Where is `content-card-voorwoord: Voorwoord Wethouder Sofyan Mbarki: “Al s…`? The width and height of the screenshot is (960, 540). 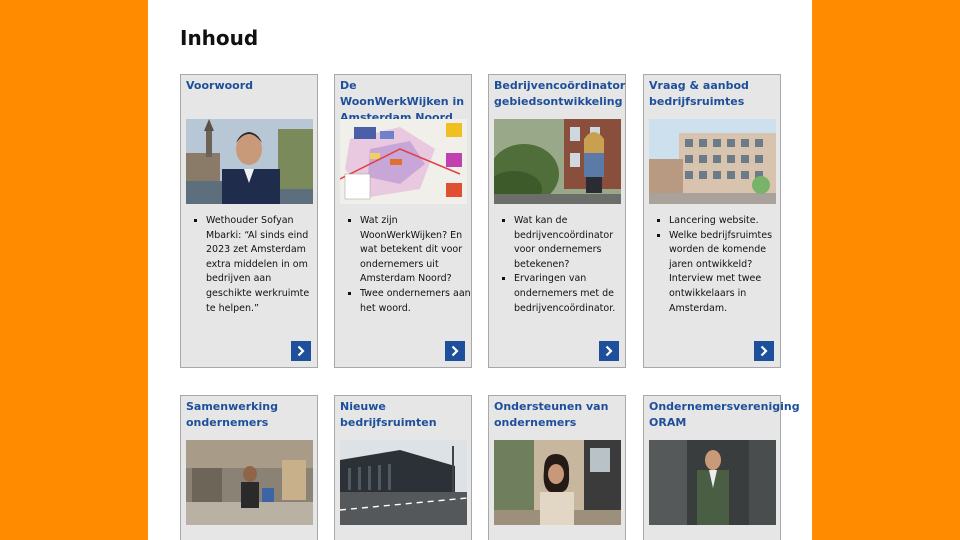
content-card-voorwoord: Voorwoord Wethouder Sofyan Mbarki: “Al s… is located at coordinates (249, 221).